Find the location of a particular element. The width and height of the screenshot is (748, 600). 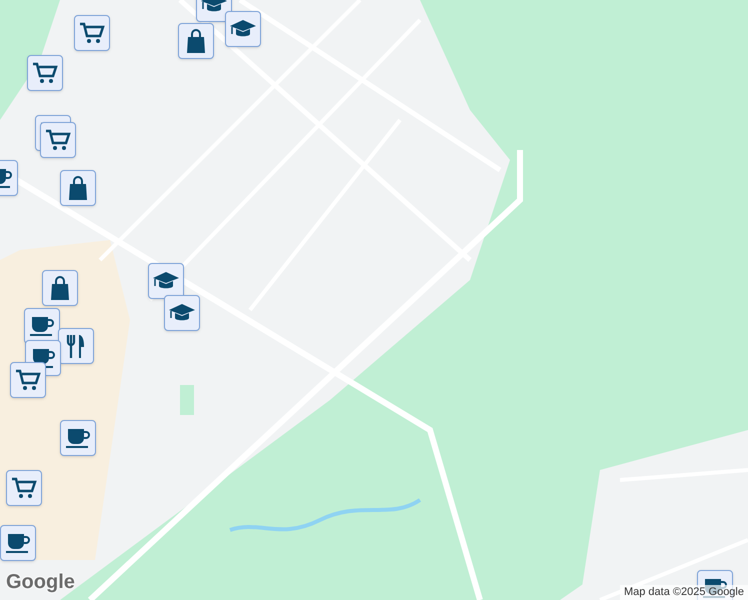

google-logo: Google is located at coordinates (40, 582).